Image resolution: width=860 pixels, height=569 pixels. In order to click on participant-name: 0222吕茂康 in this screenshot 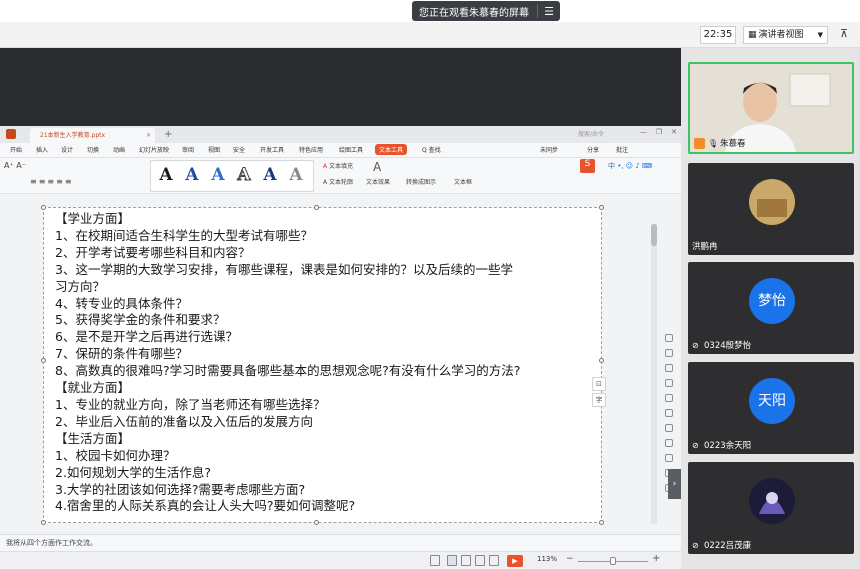, I will do `click(728, 546)`.